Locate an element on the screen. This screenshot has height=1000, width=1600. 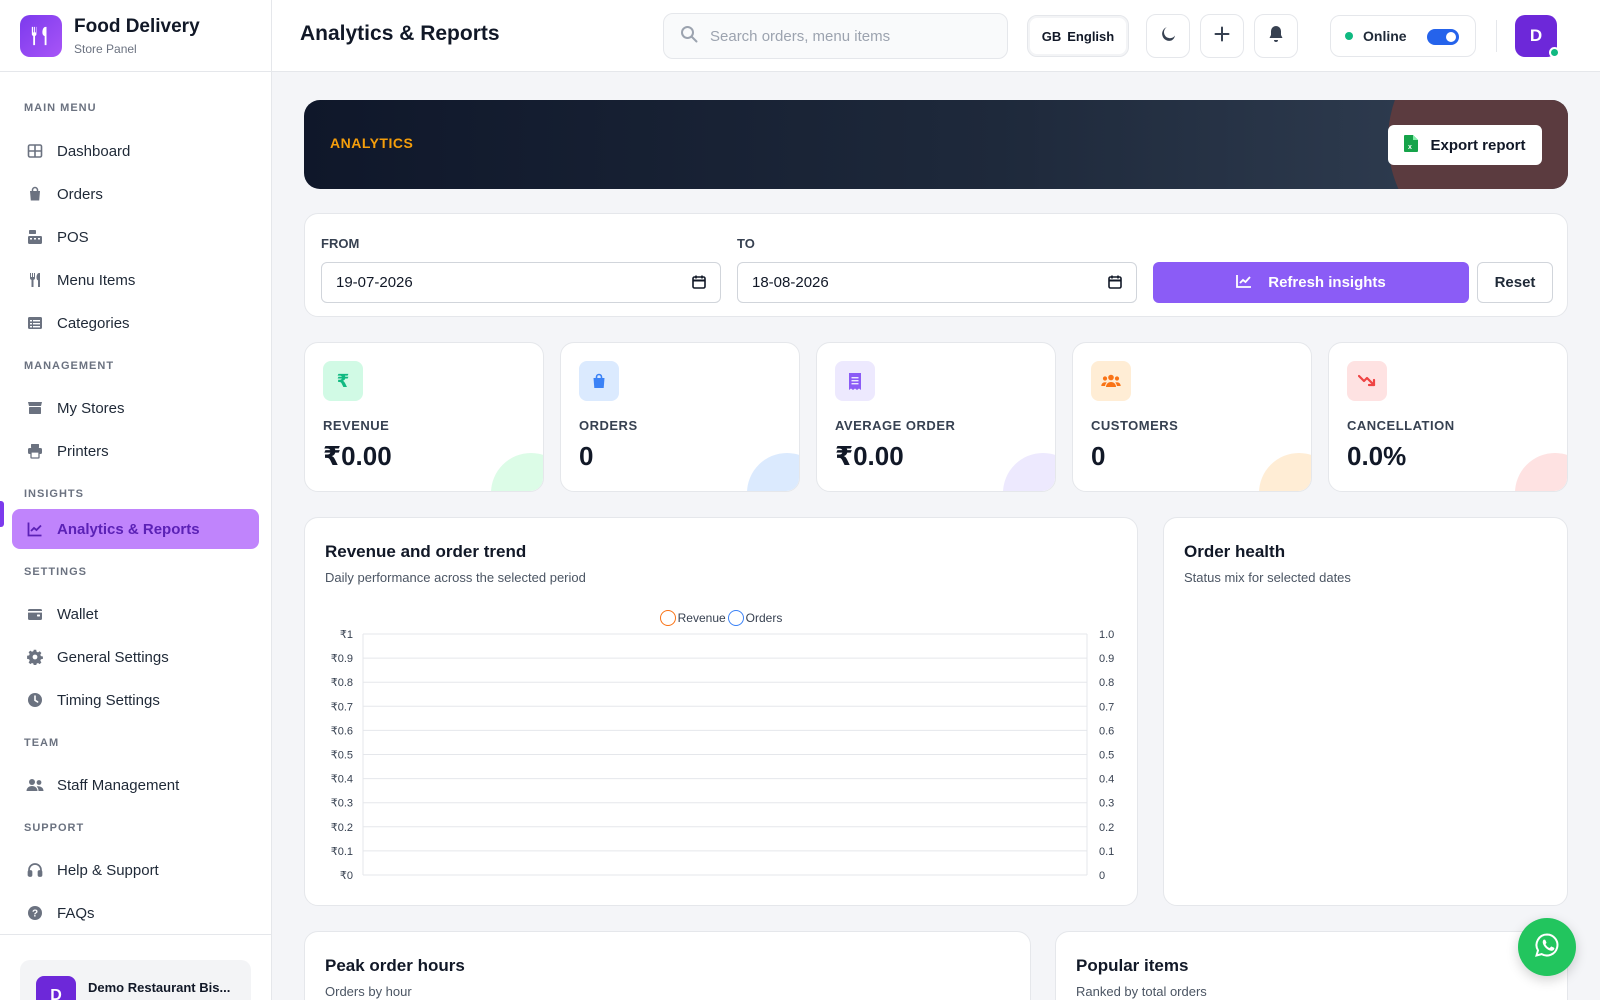
from-date-input: 19-07-2026 is located at coordinates (521, 282).